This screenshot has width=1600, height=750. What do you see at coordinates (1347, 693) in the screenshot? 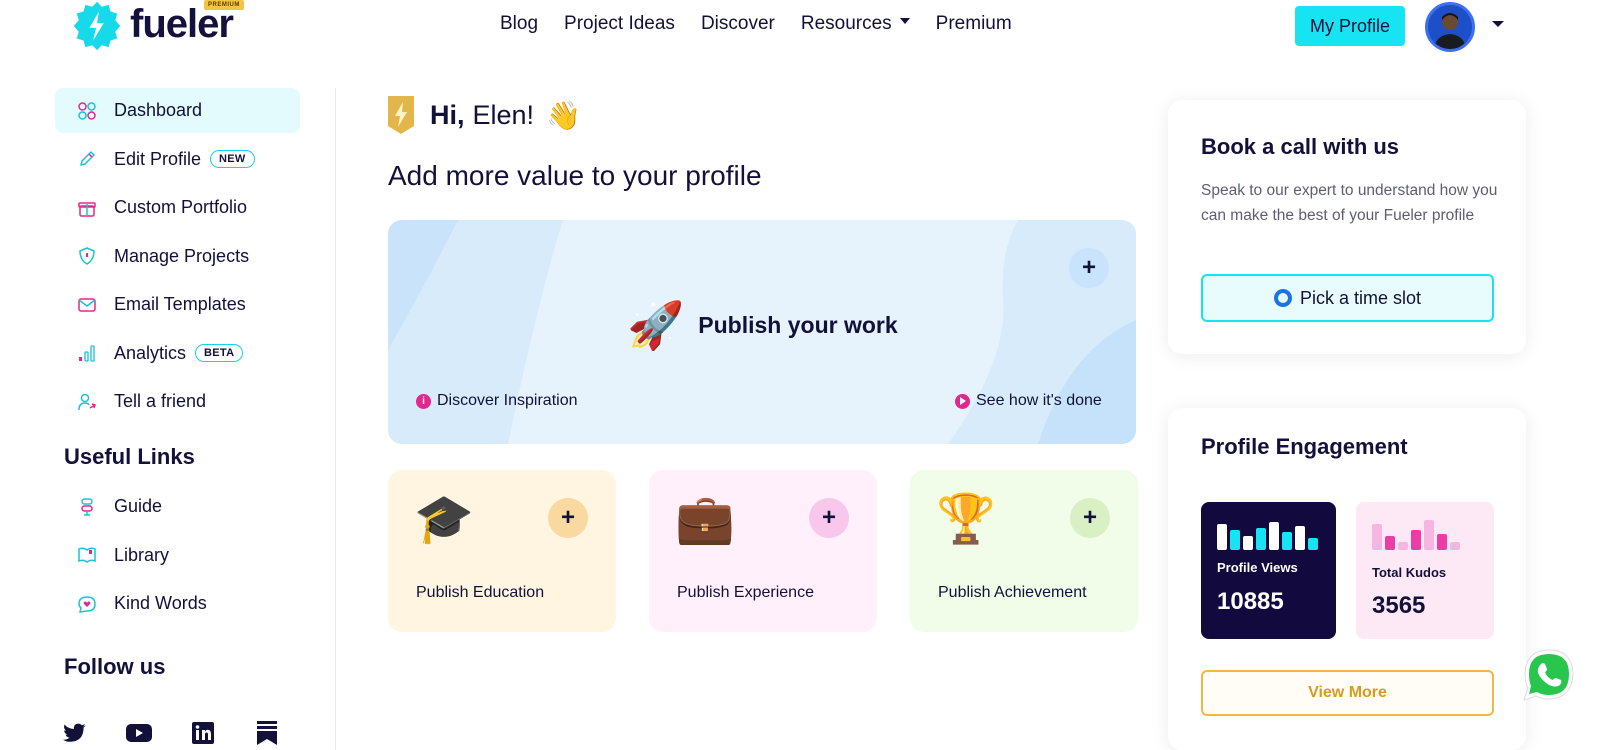
I see `view-more-button: View More` at bounding box center [1347, 693].